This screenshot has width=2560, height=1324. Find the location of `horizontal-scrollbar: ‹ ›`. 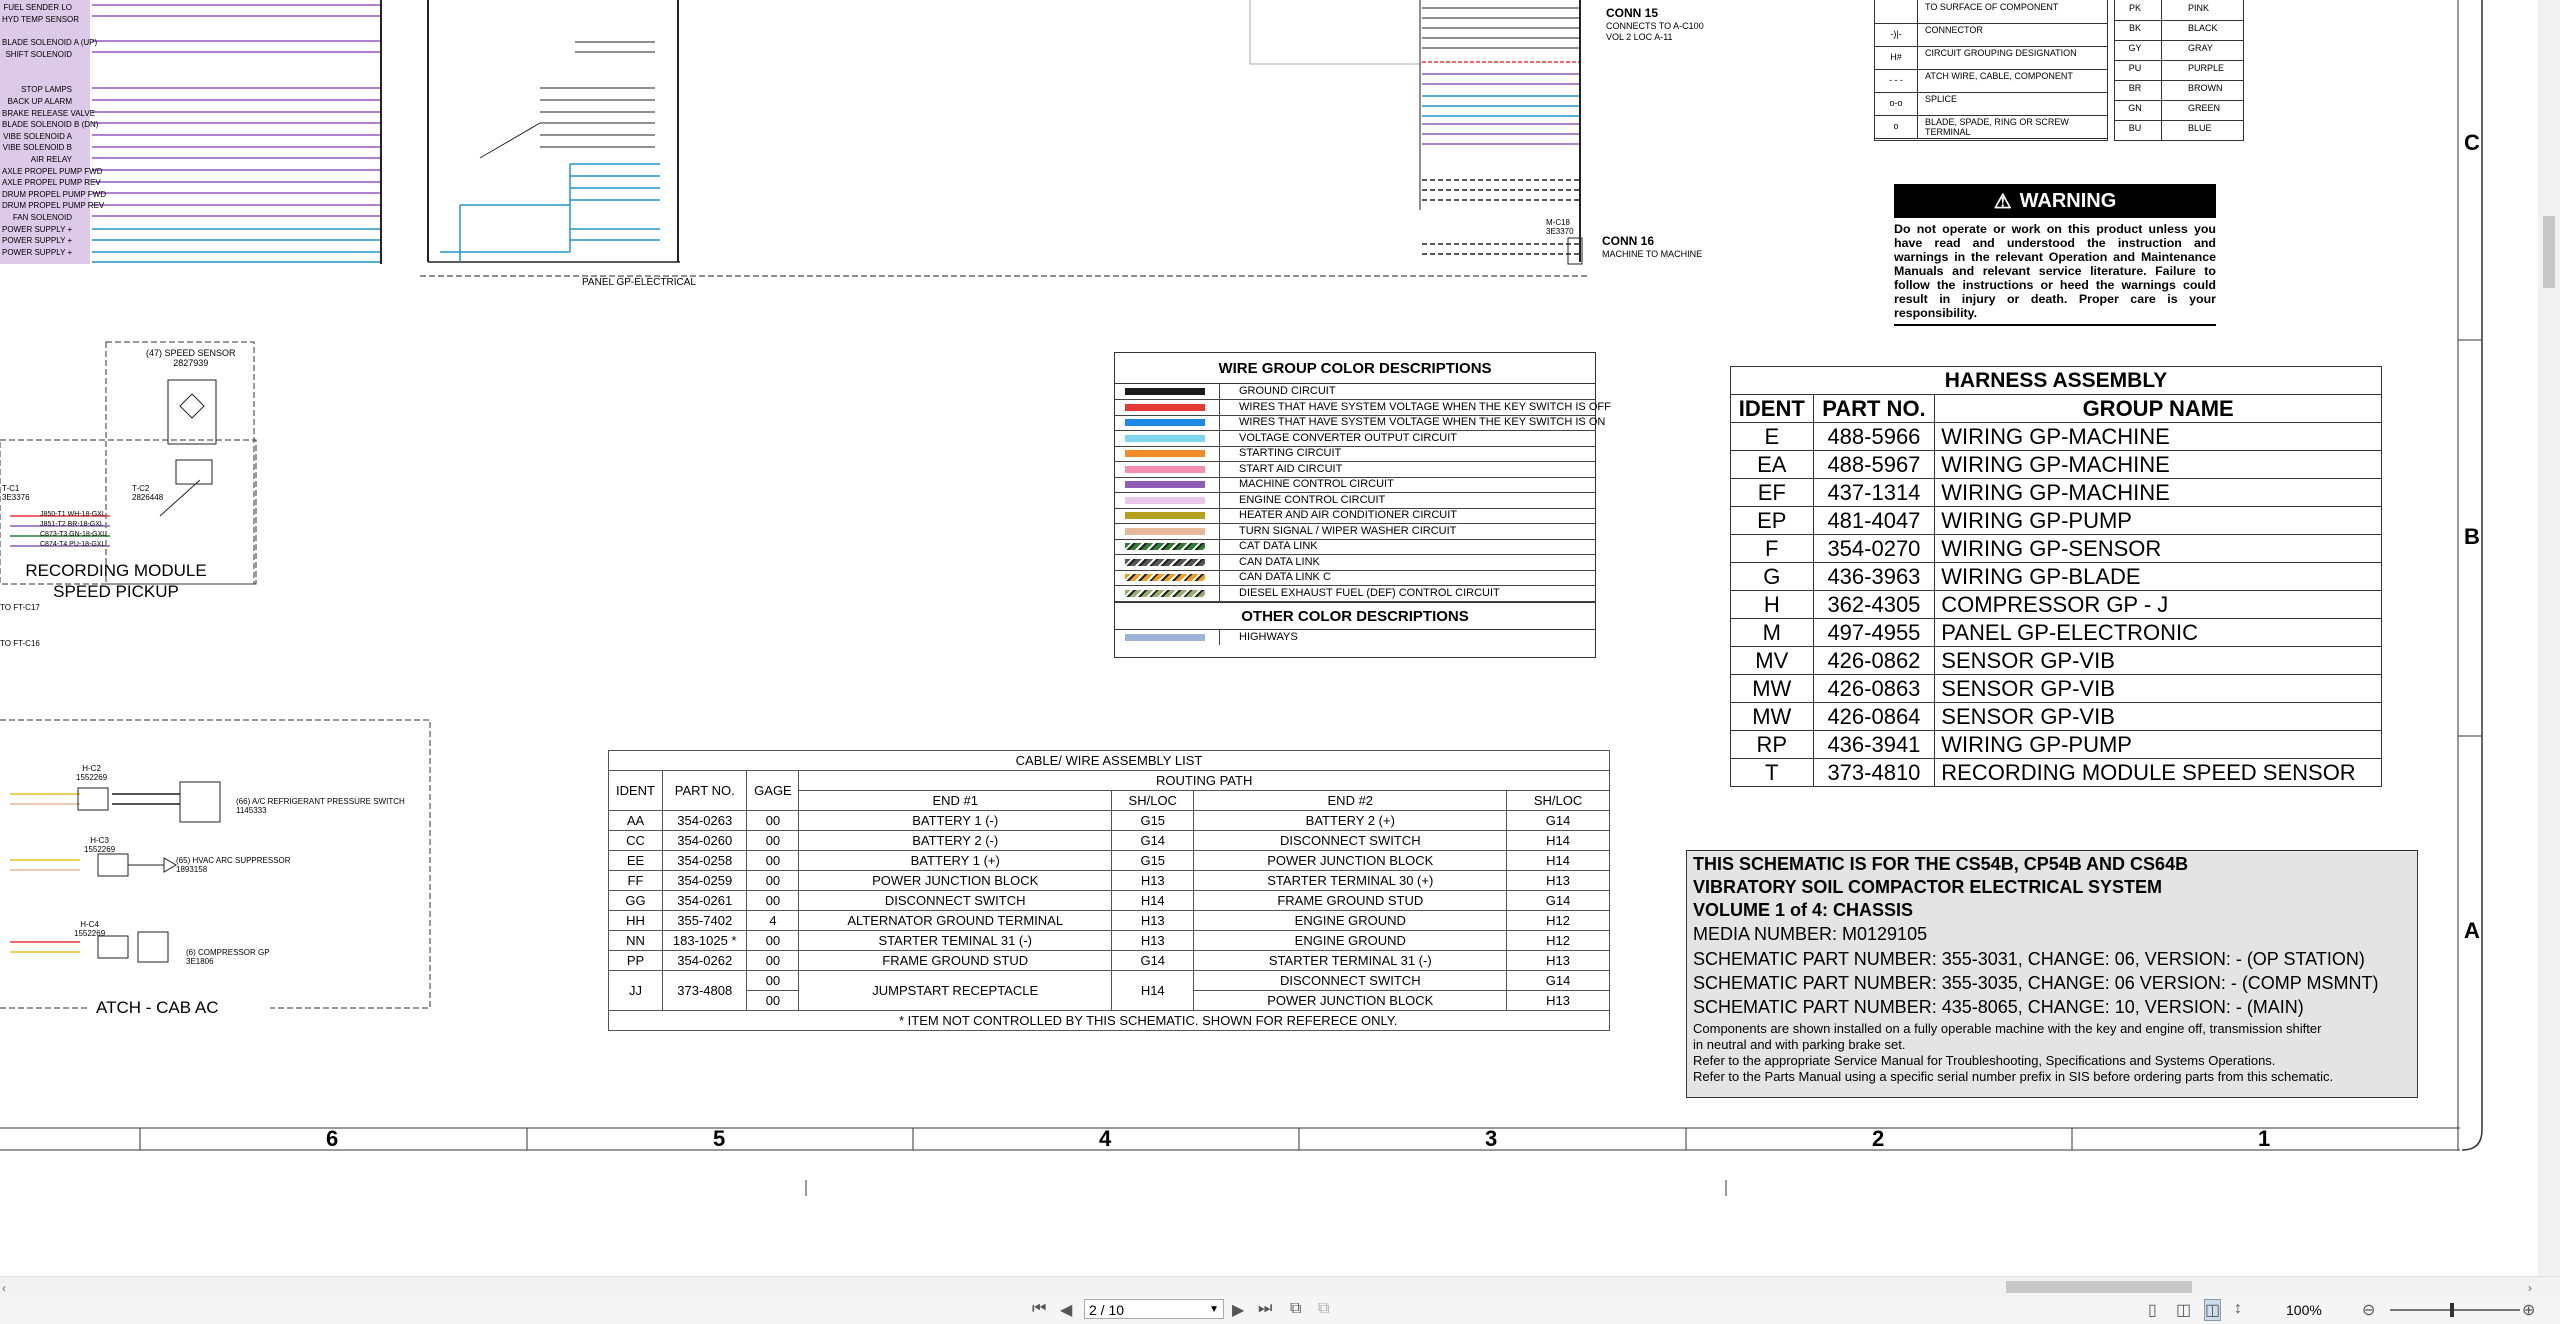

horizontal-scrollbar: ‹ › is located at coordinates (1280, 1286).